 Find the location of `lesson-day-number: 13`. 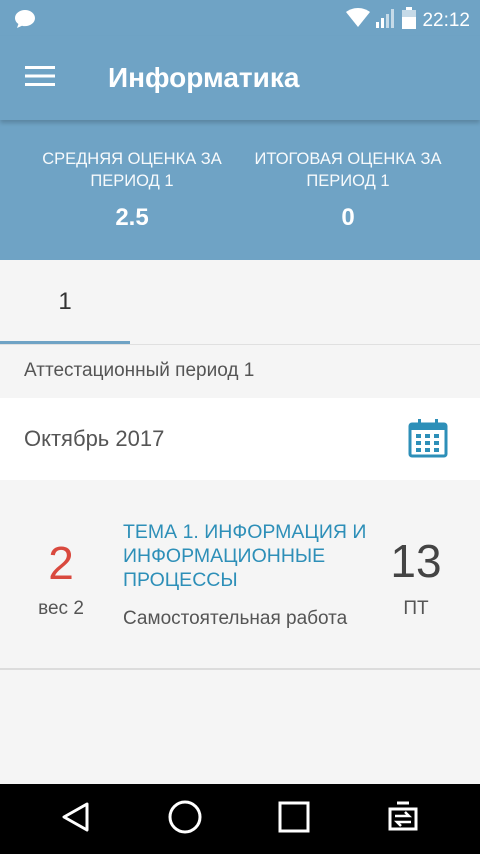

lesson-day-number: 13 is located at coordinates (416, 561).